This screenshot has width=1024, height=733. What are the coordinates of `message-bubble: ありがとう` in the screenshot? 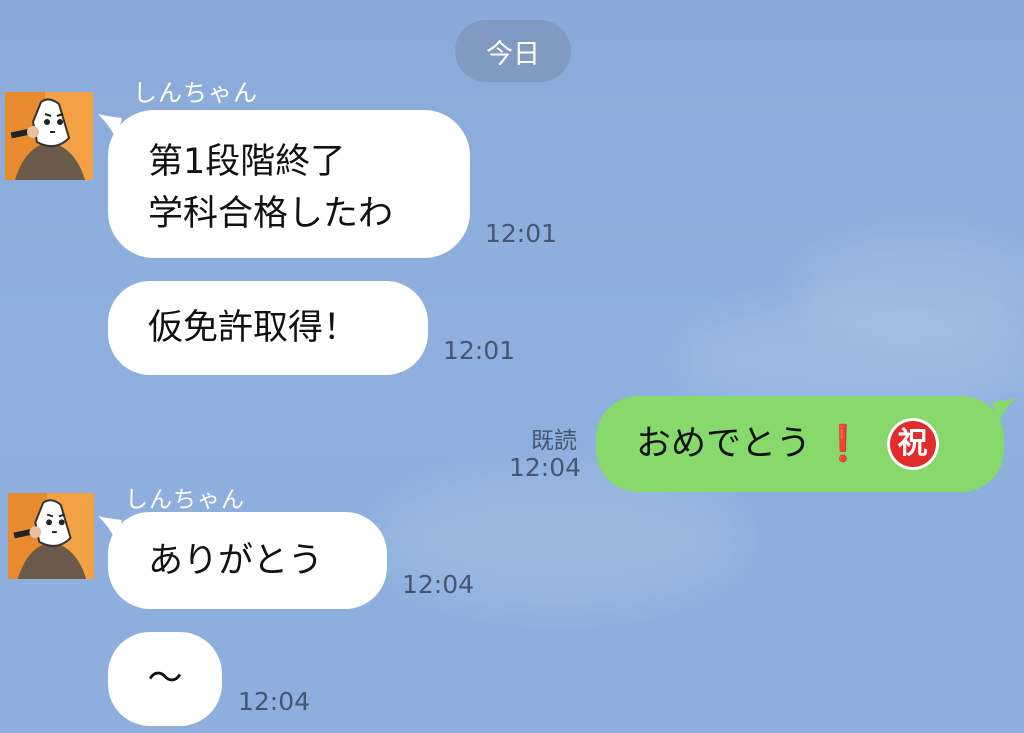 It's located at (247, 560).